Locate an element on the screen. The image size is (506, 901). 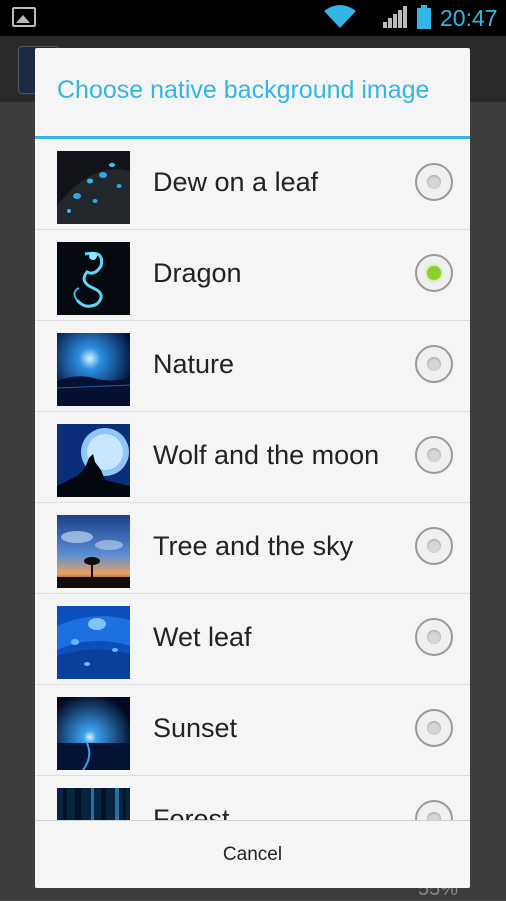
item-label: Dew on a leaf is located at coordinates (236, 182).